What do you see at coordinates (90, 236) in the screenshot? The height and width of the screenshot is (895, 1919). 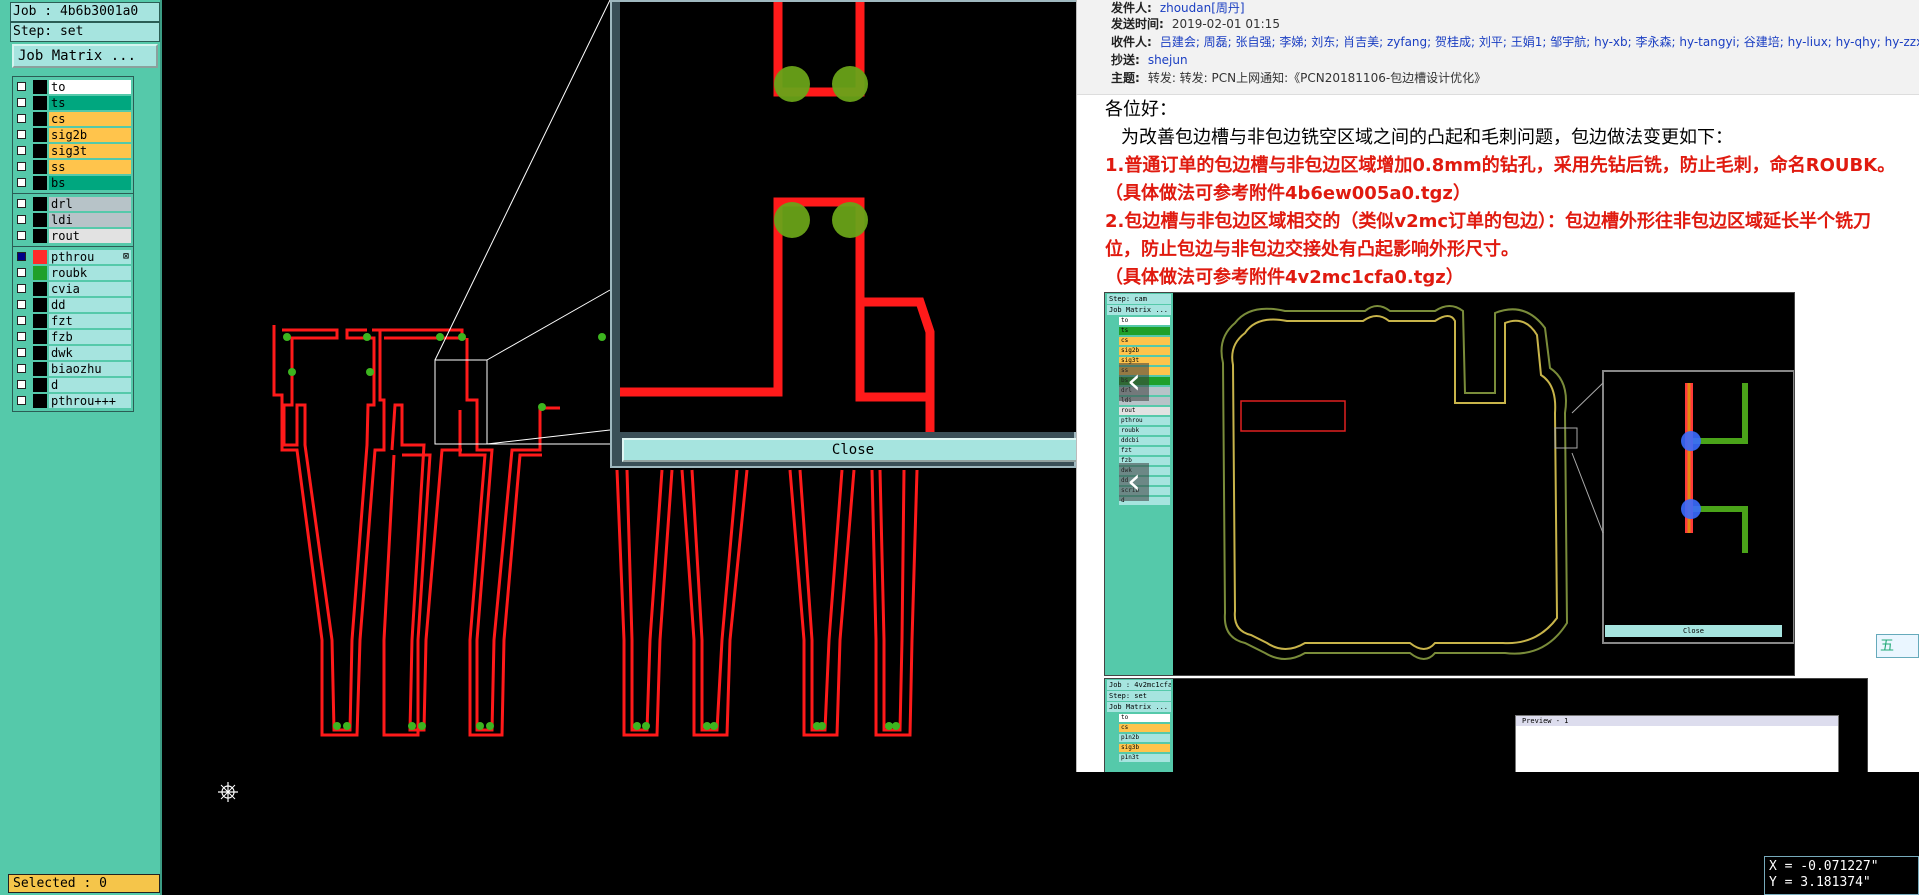 I see `layer-name: rout` at bounding box center [90, 236].